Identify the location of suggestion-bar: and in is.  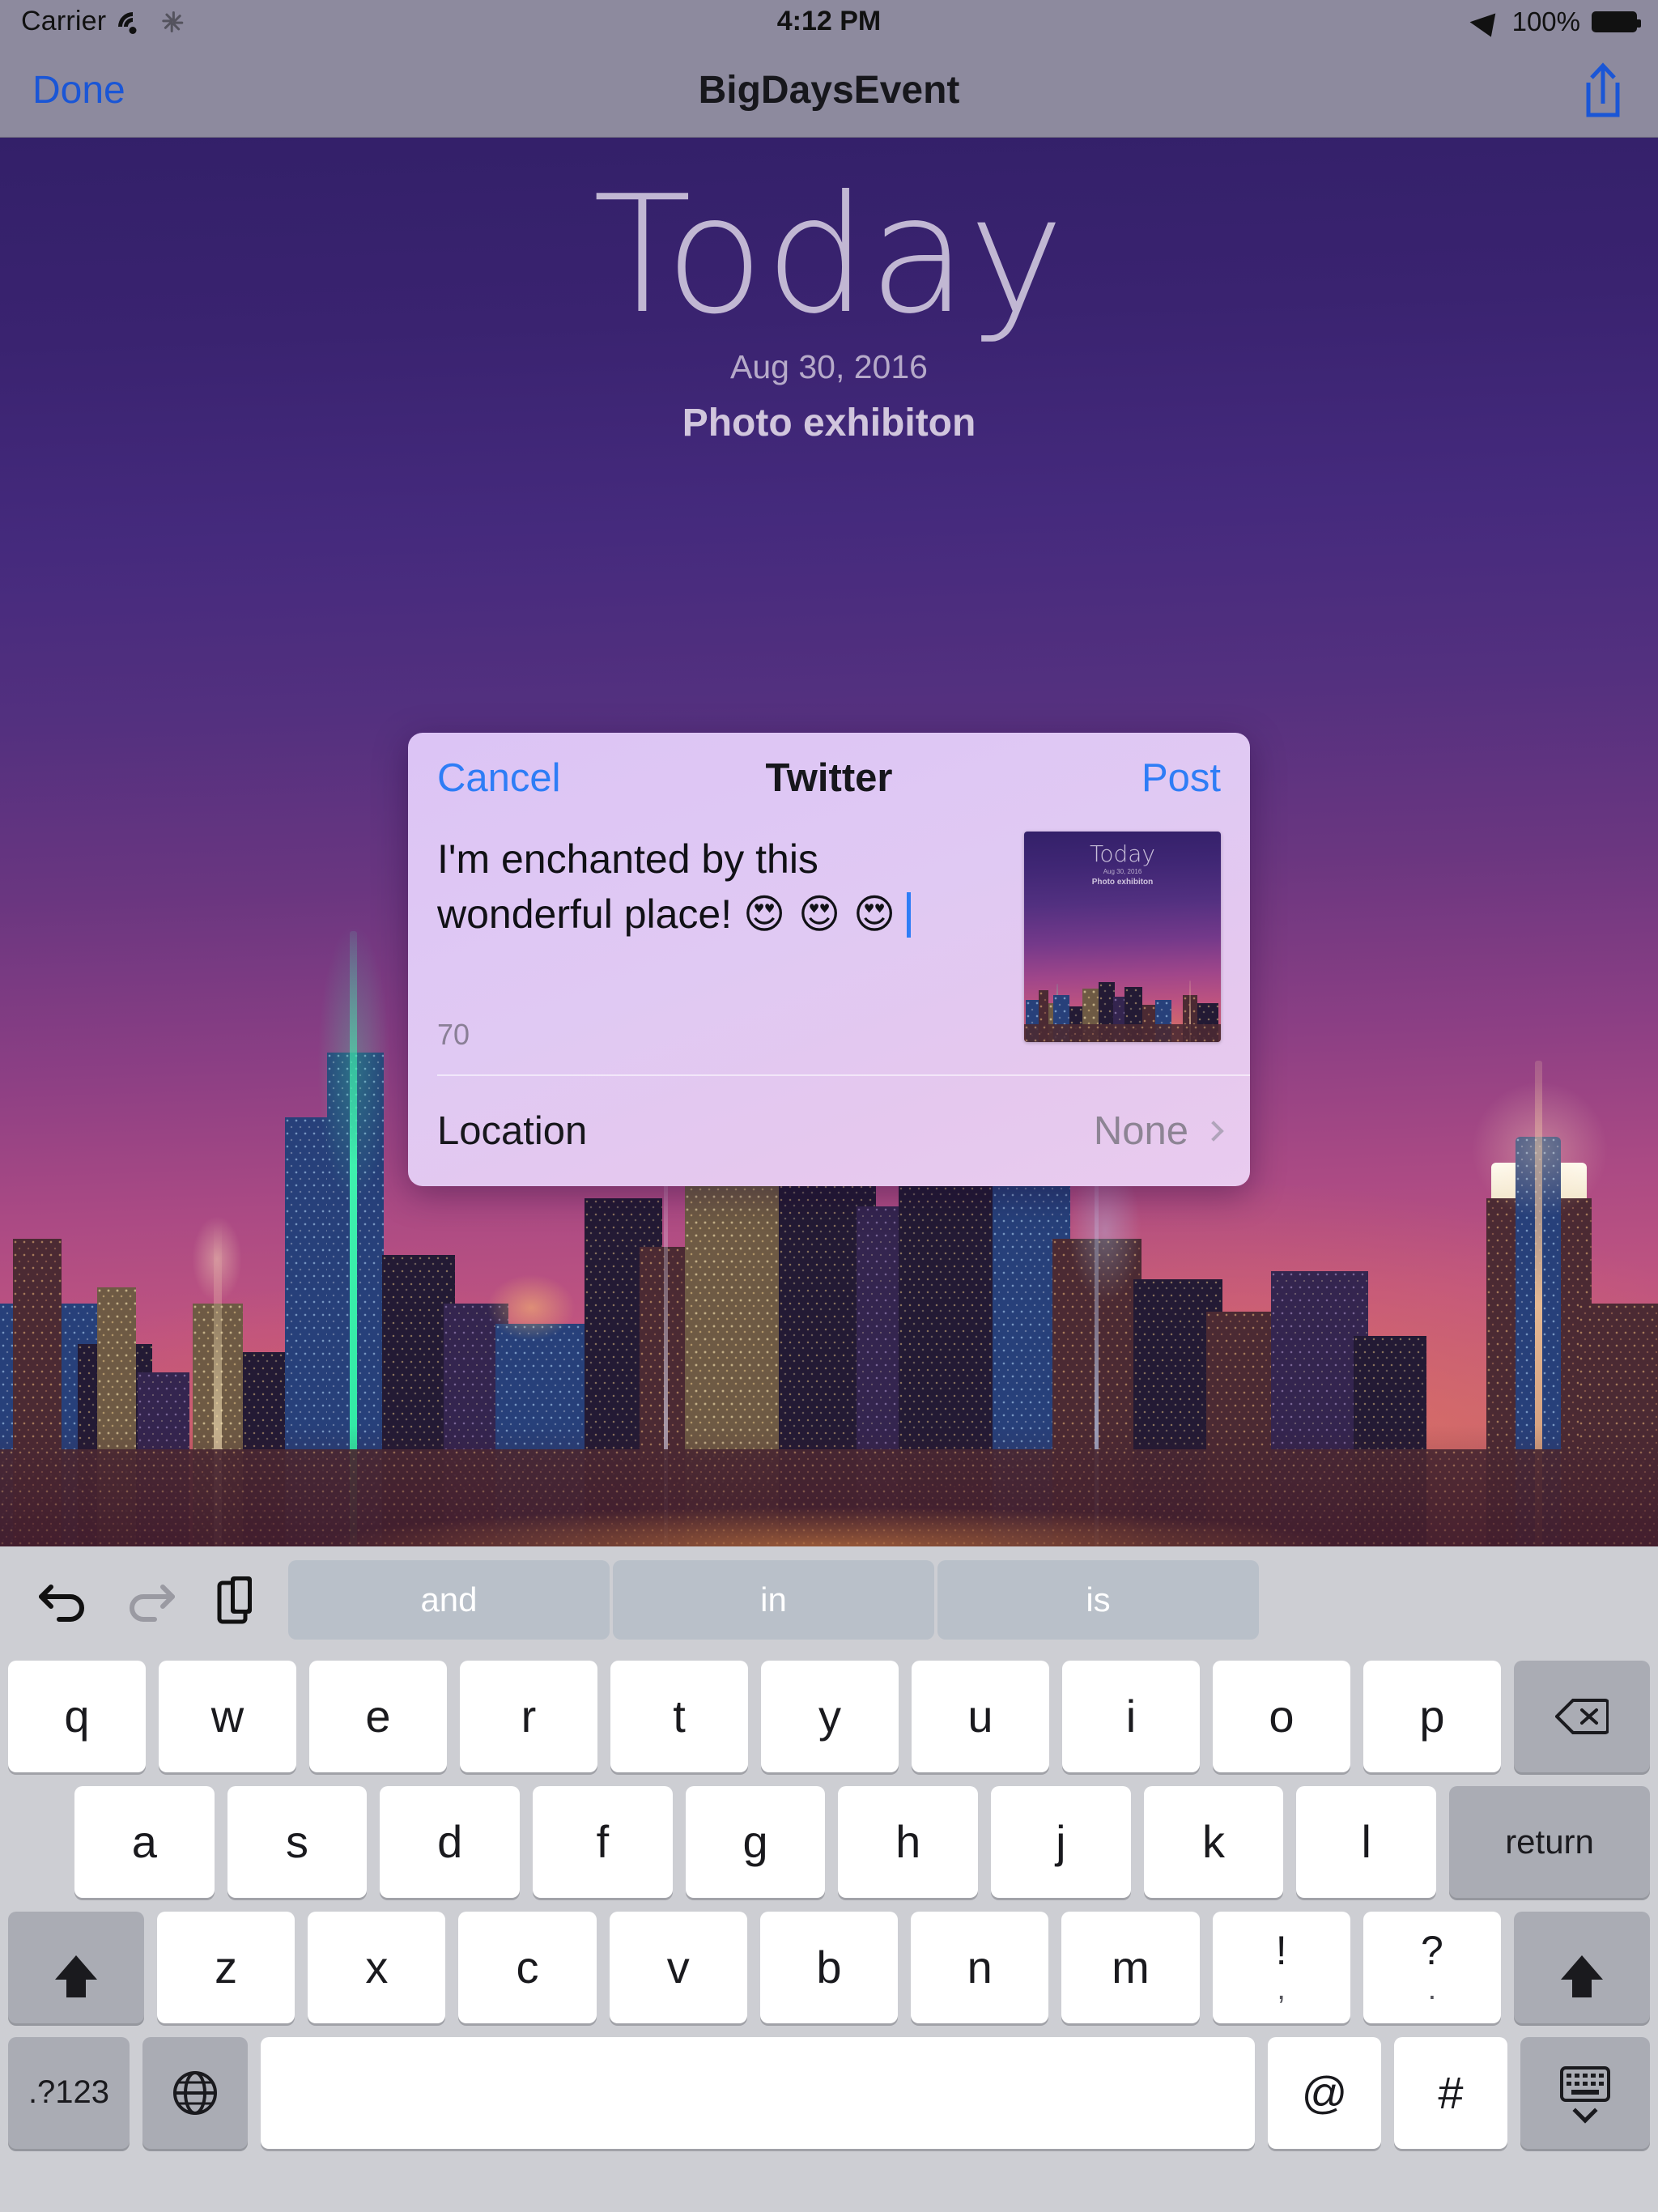
(773, 1600).